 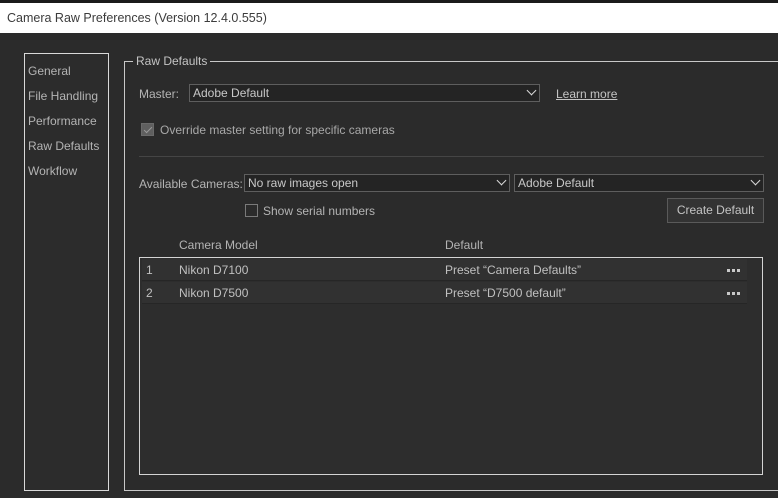 I want to click on default-preset-cell: Preset “D7500 default”, so click(x=505, y=293).